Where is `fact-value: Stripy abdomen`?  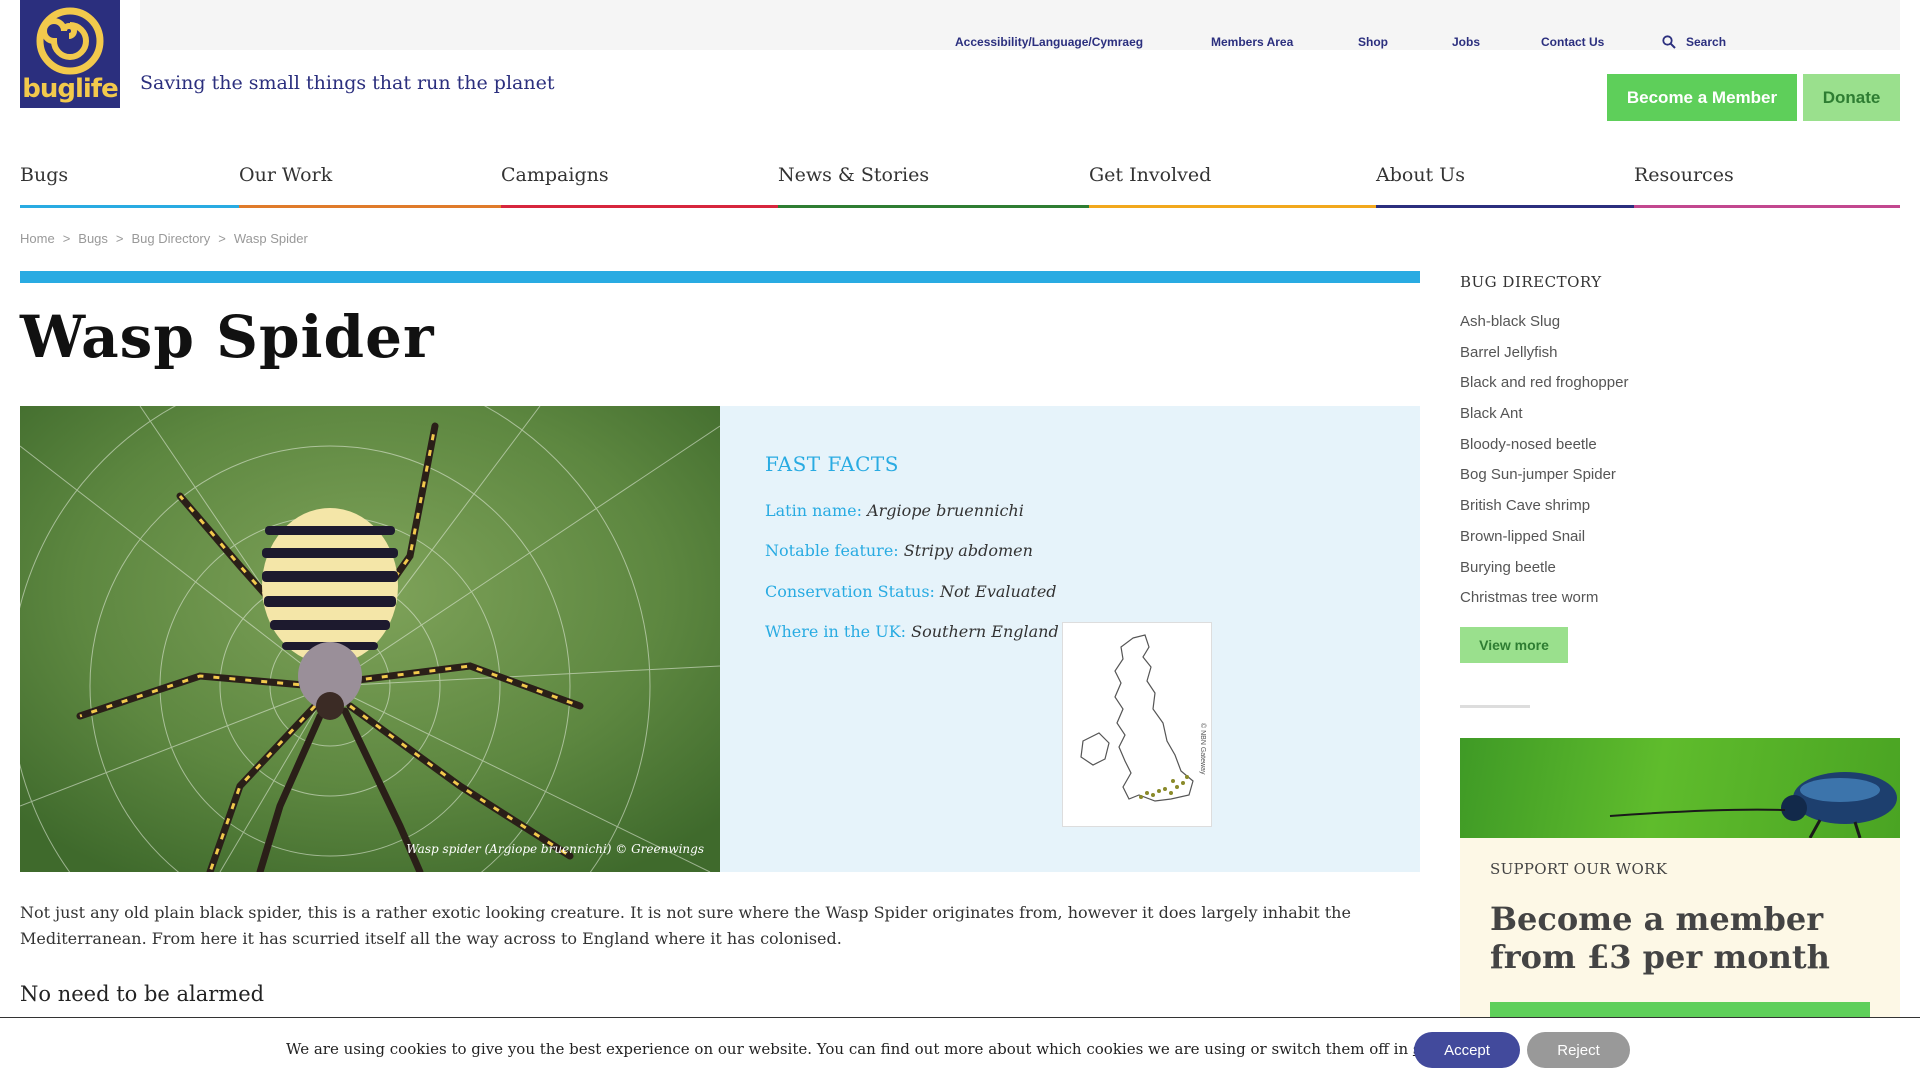 fact-value: Stripy abdomen is located at coordinates (968, 550).